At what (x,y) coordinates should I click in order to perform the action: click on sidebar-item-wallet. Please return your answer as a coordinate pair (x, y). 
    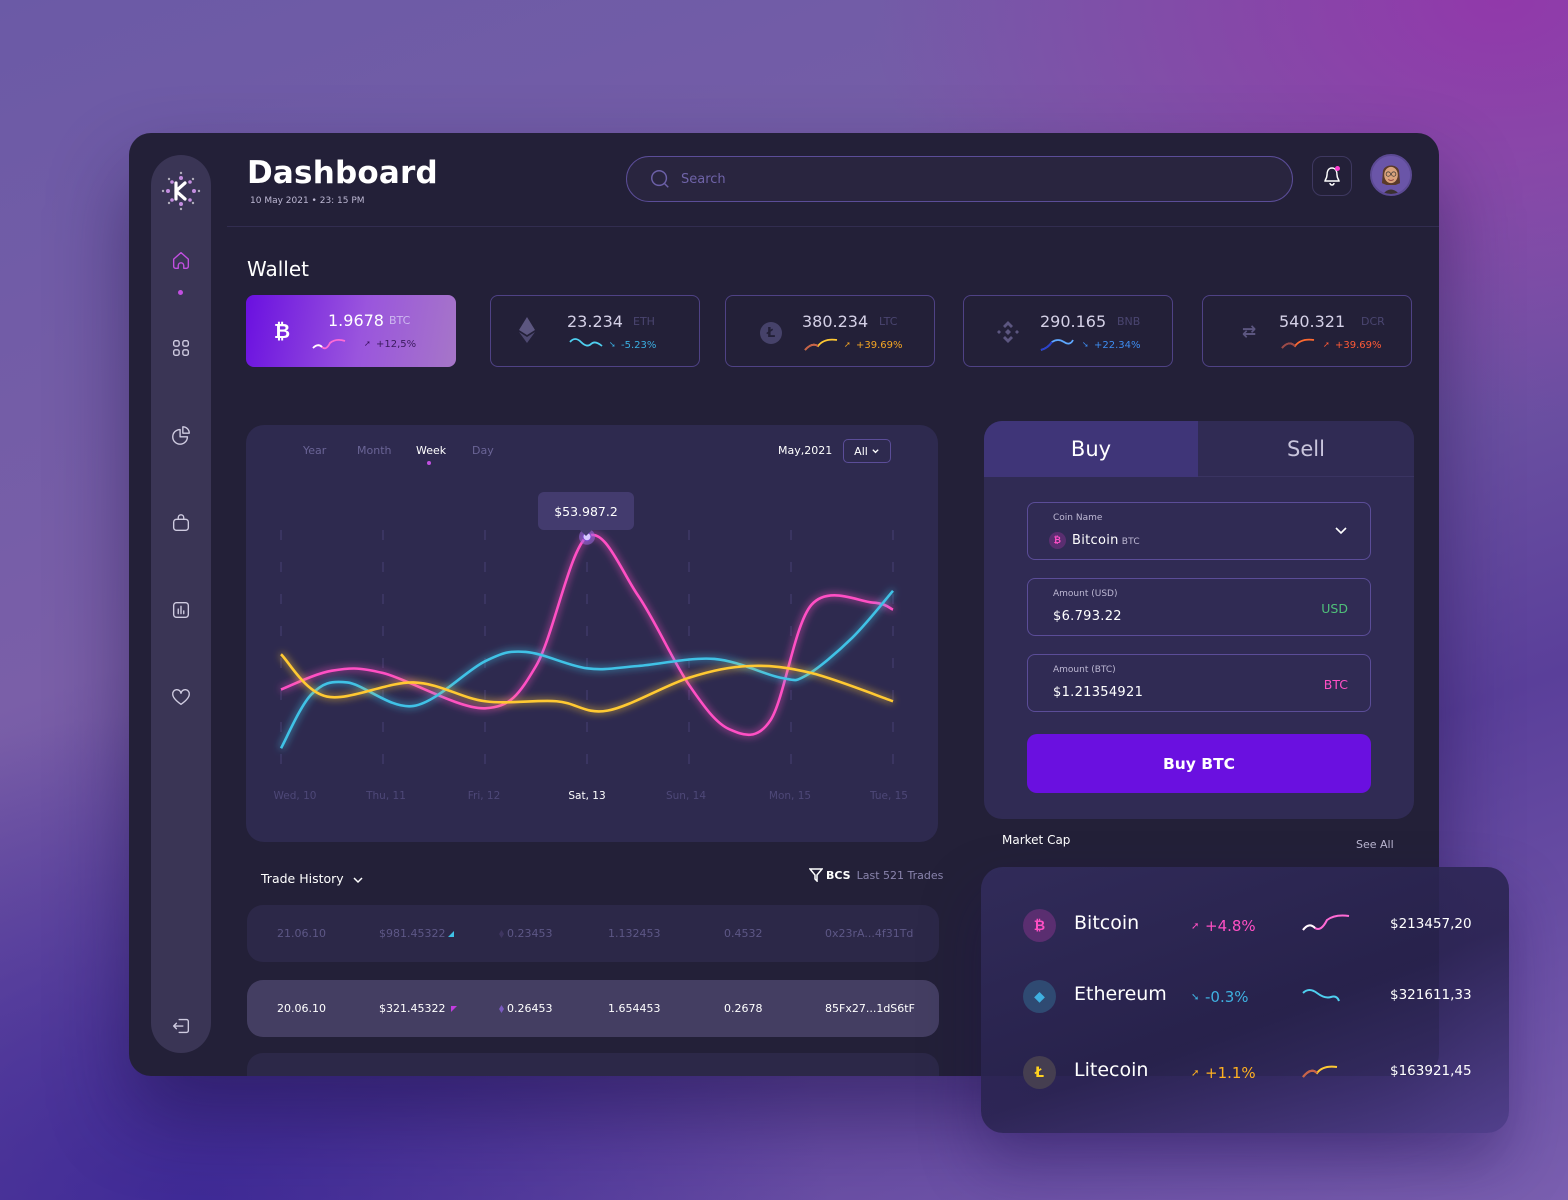
    Looking at the image, I should click on (181, 523).